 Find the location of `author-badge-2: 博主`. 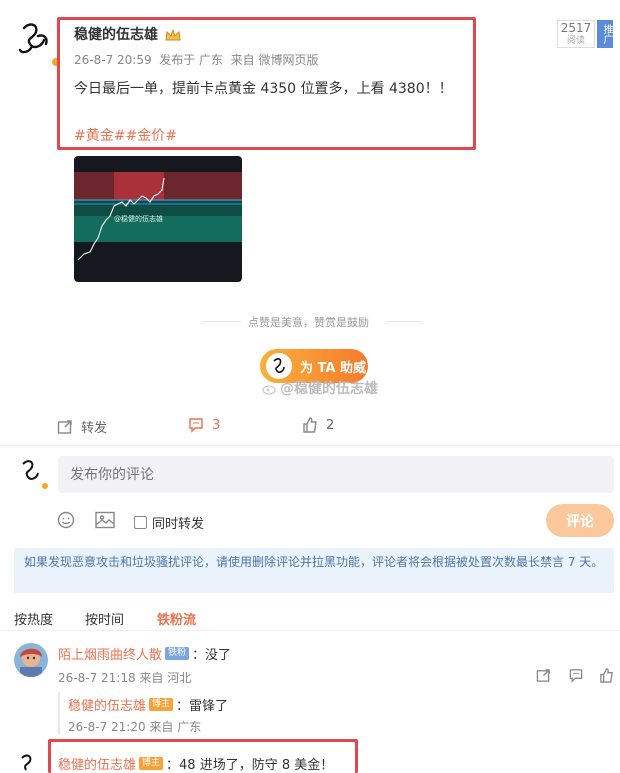

author-badge-2: 博主 is located at coordinates (151, 763).